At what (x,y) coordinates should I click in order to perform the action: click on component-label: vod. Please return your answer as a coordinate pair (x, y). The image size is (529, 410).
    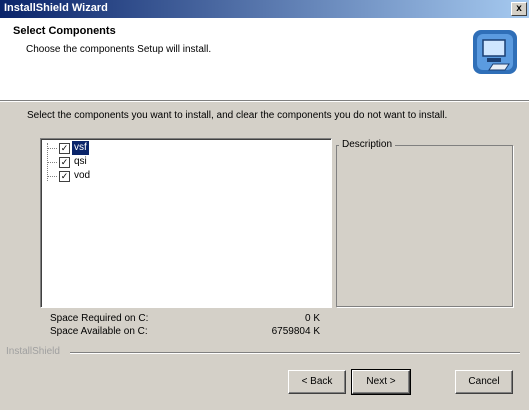
    Looking at the image, I should click on (82, 175).